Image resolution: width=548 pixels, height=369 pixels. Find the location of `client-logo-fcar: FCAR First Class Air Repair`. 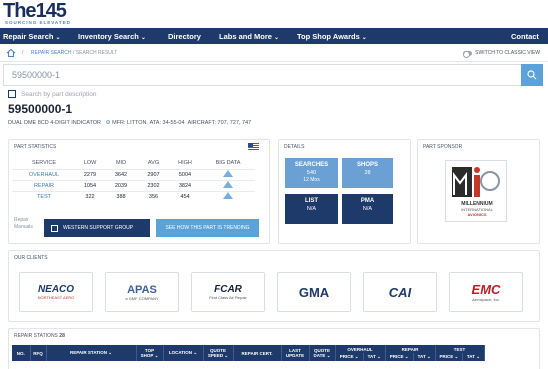

client-logo-fcar: FCAR First Class Air Repair is located at coordinates (228, 292).